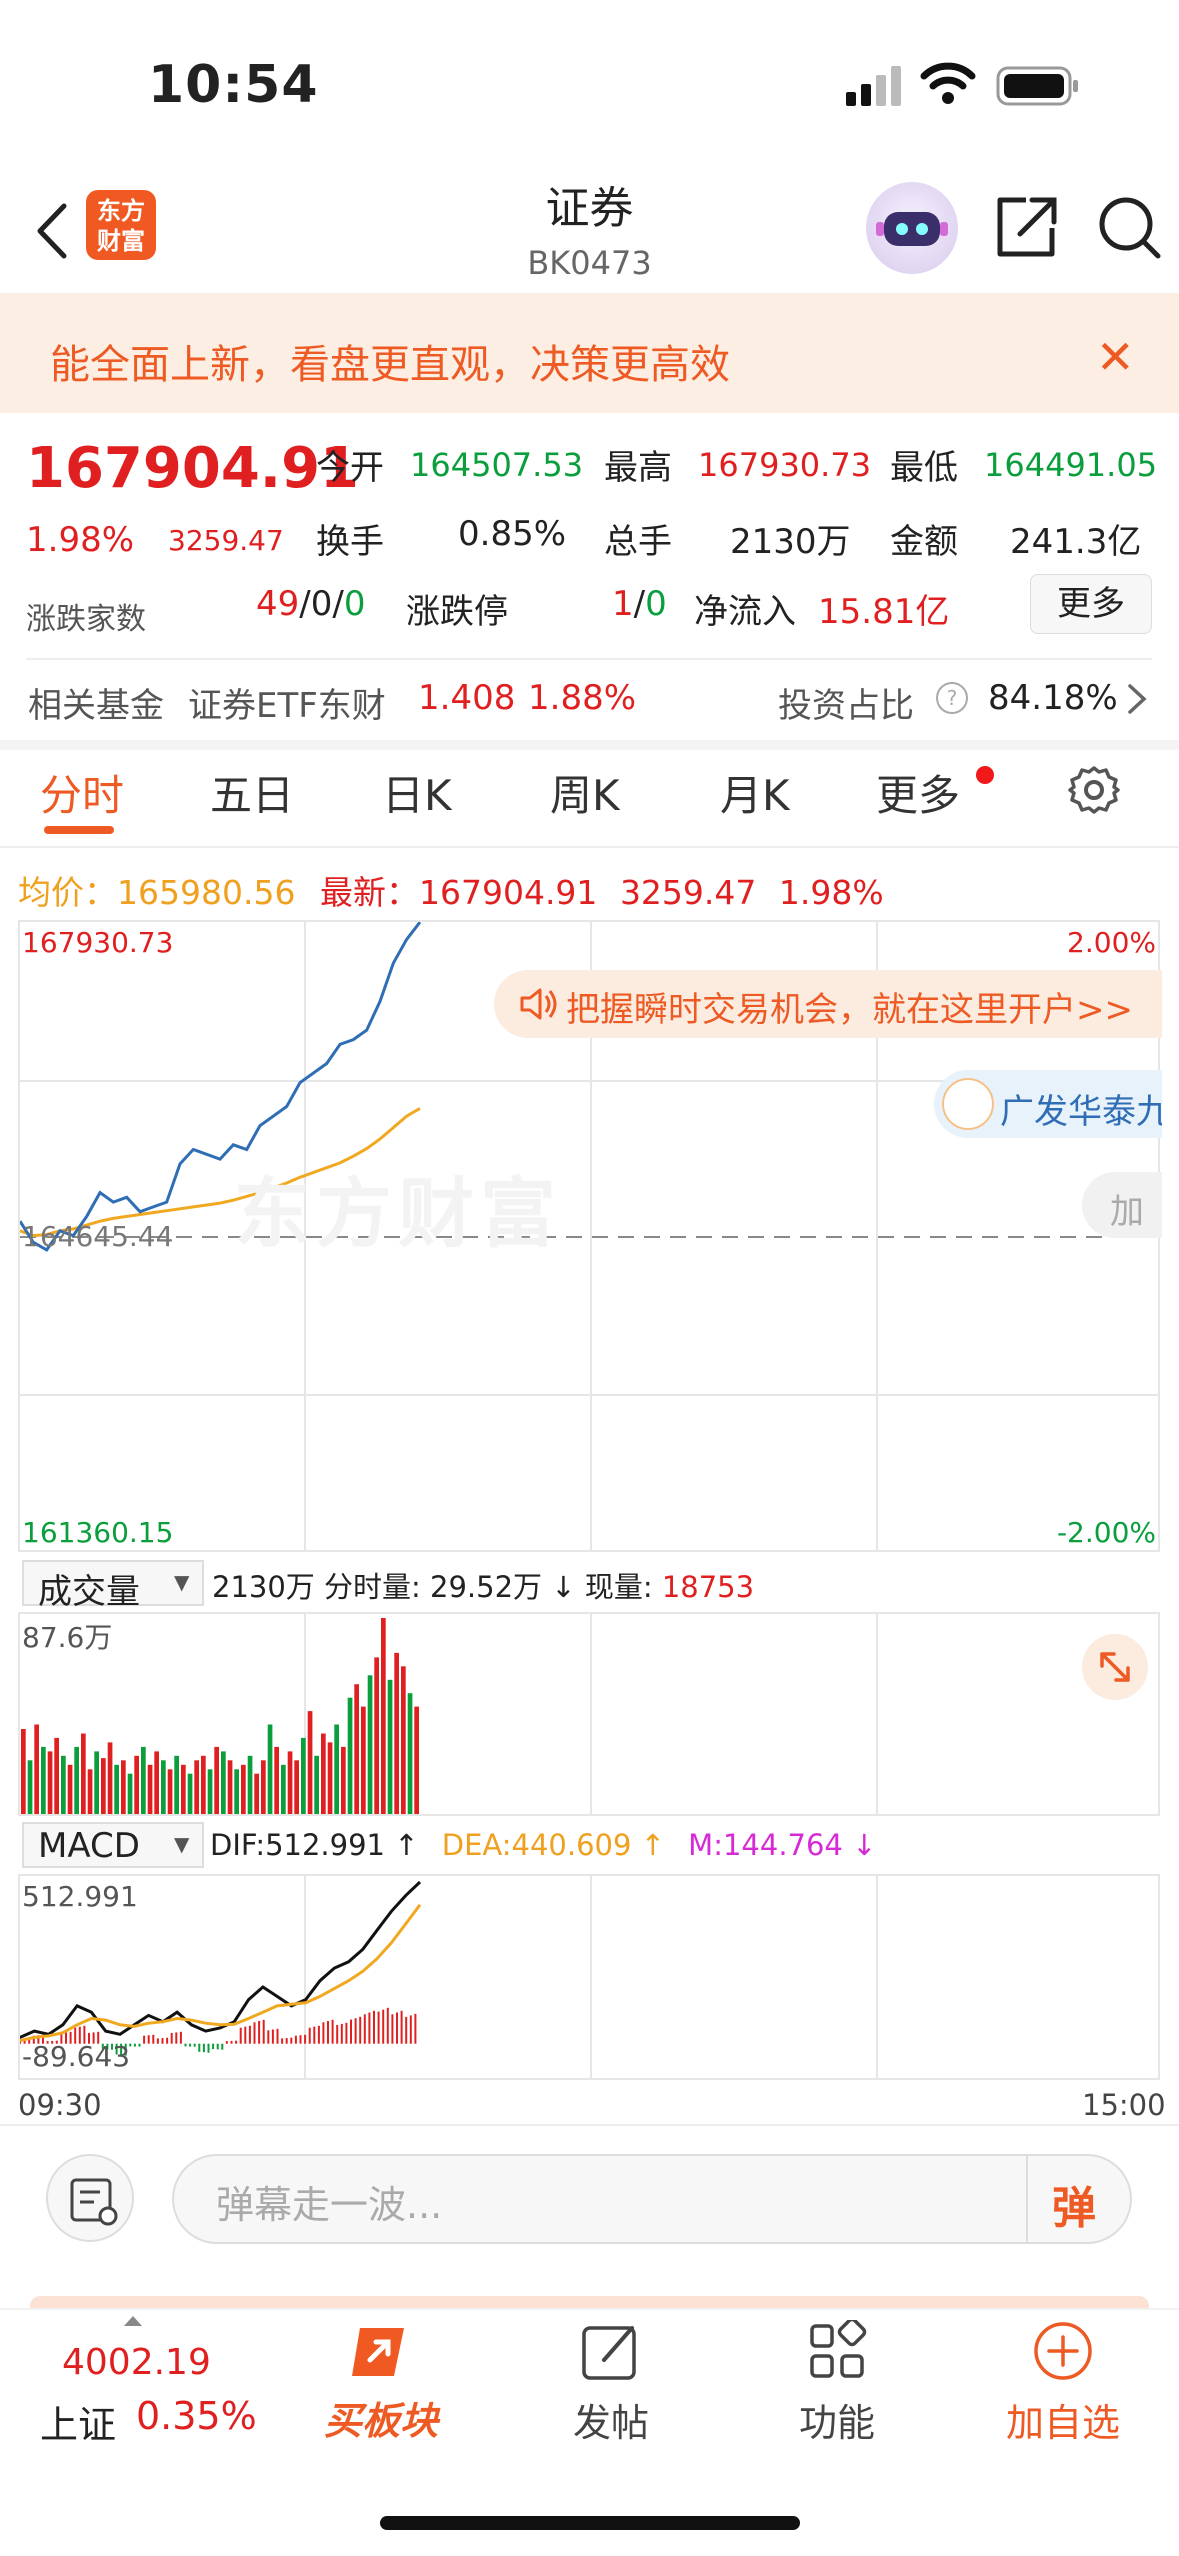 Image resolution: width=1179 pixels, height=2556 pixels. What do you see at coordinates (96, 706) in the screenshot?
I see `fund-label: 相关基金` at bounding box center [96, 706].